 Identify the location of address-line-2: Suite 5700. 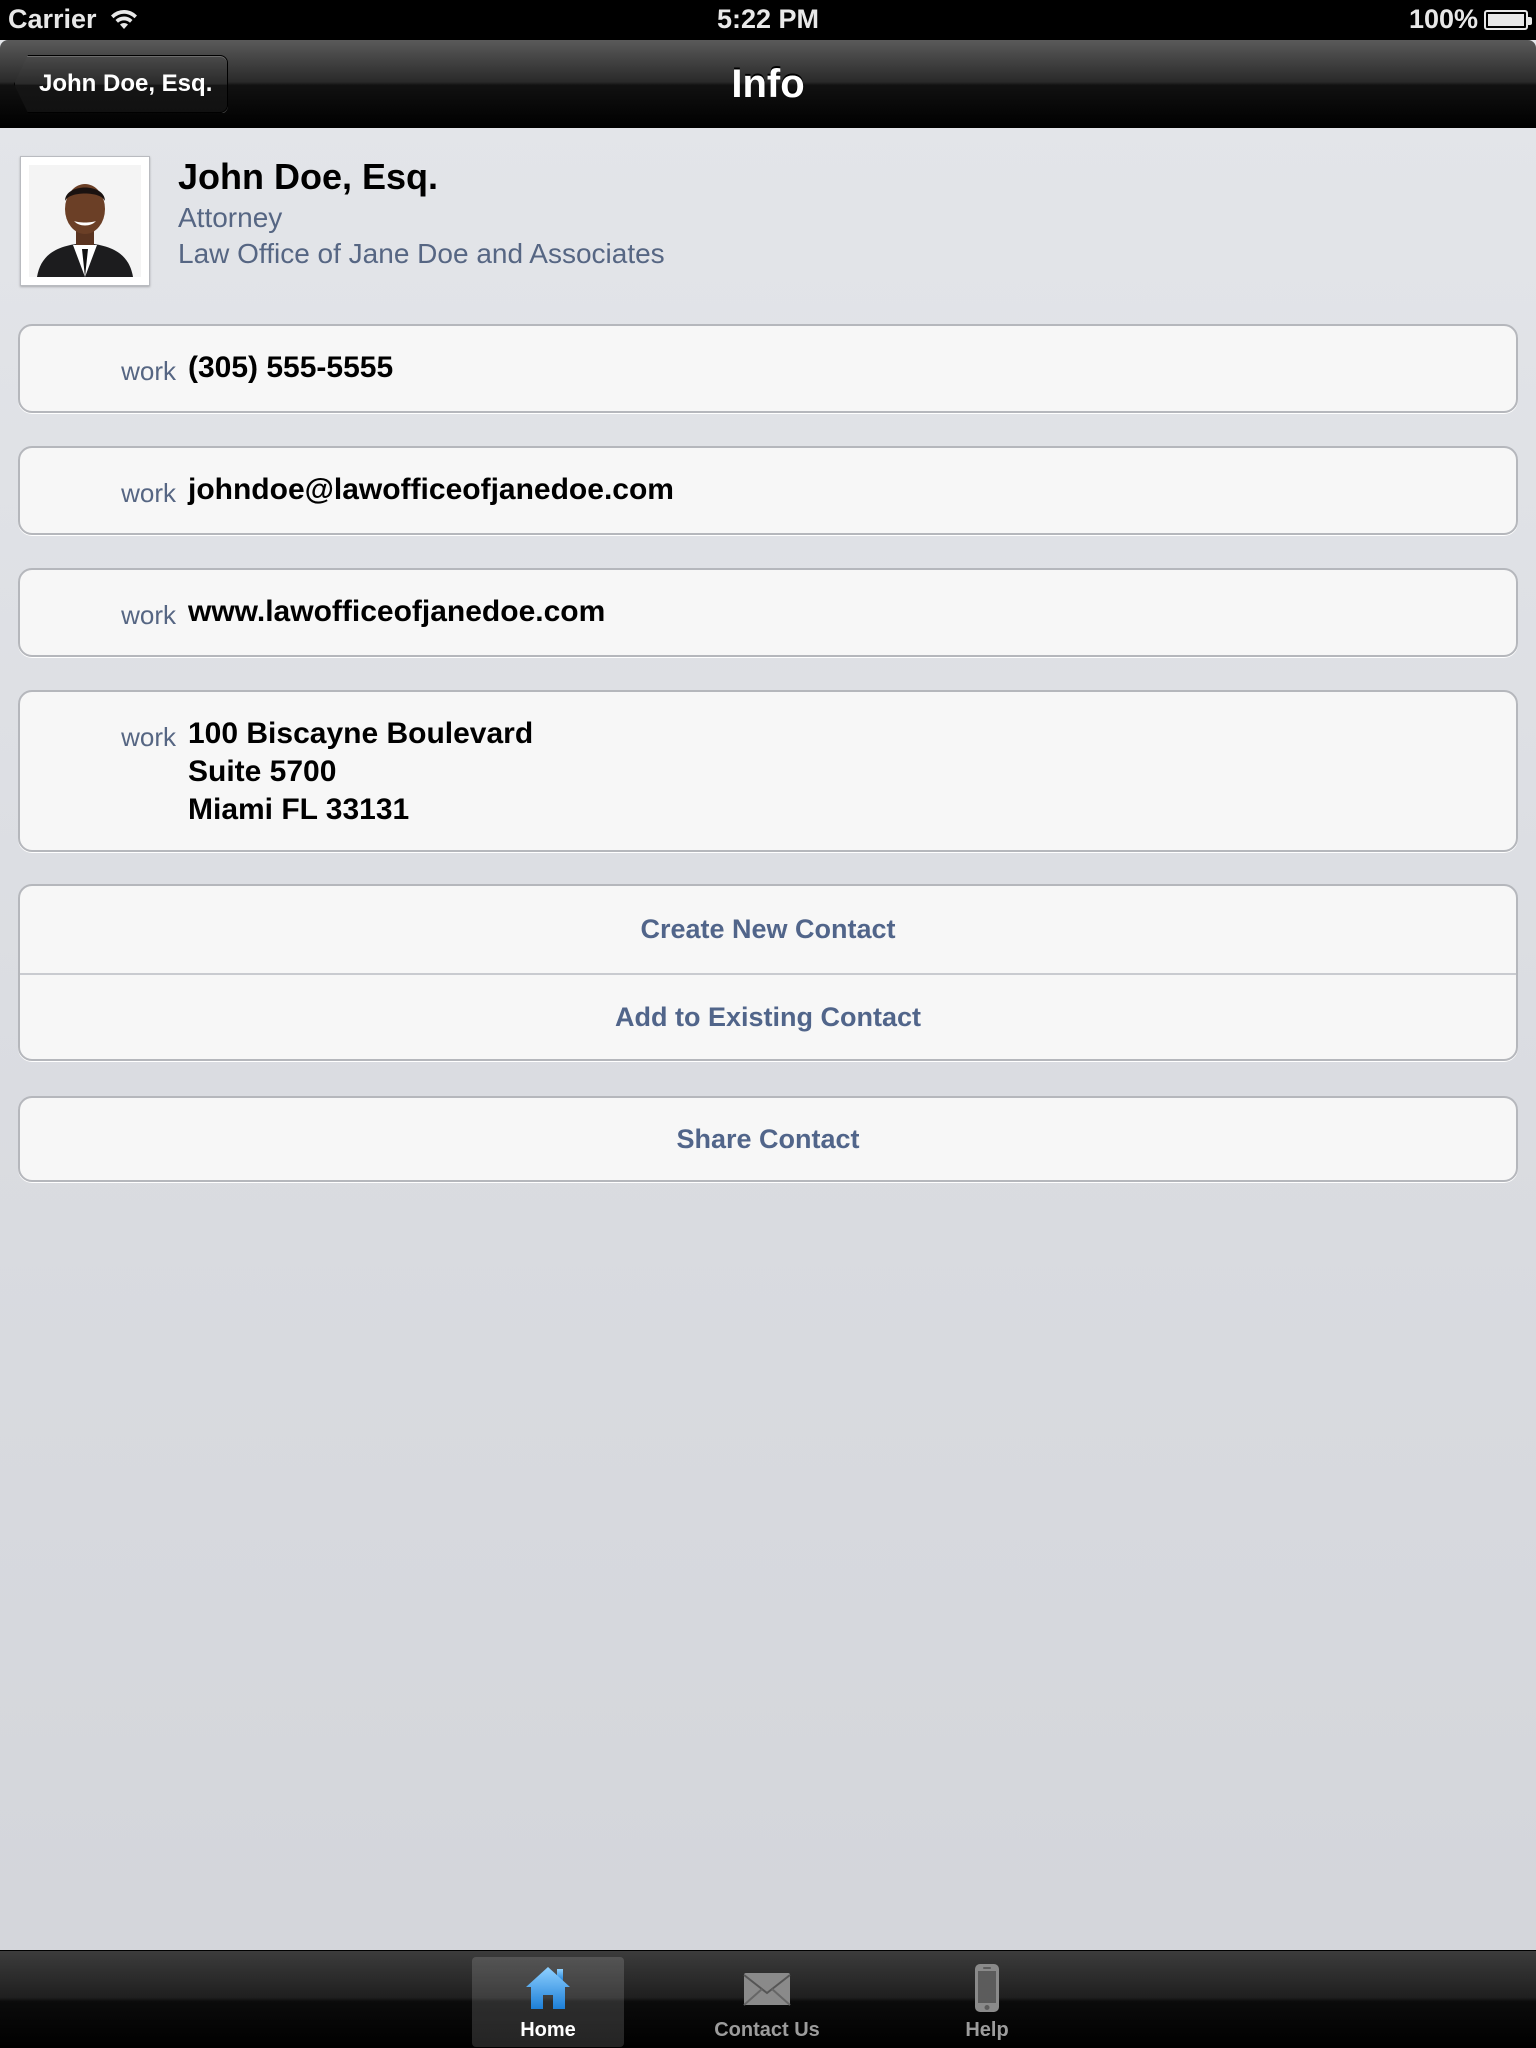
(262, 771).